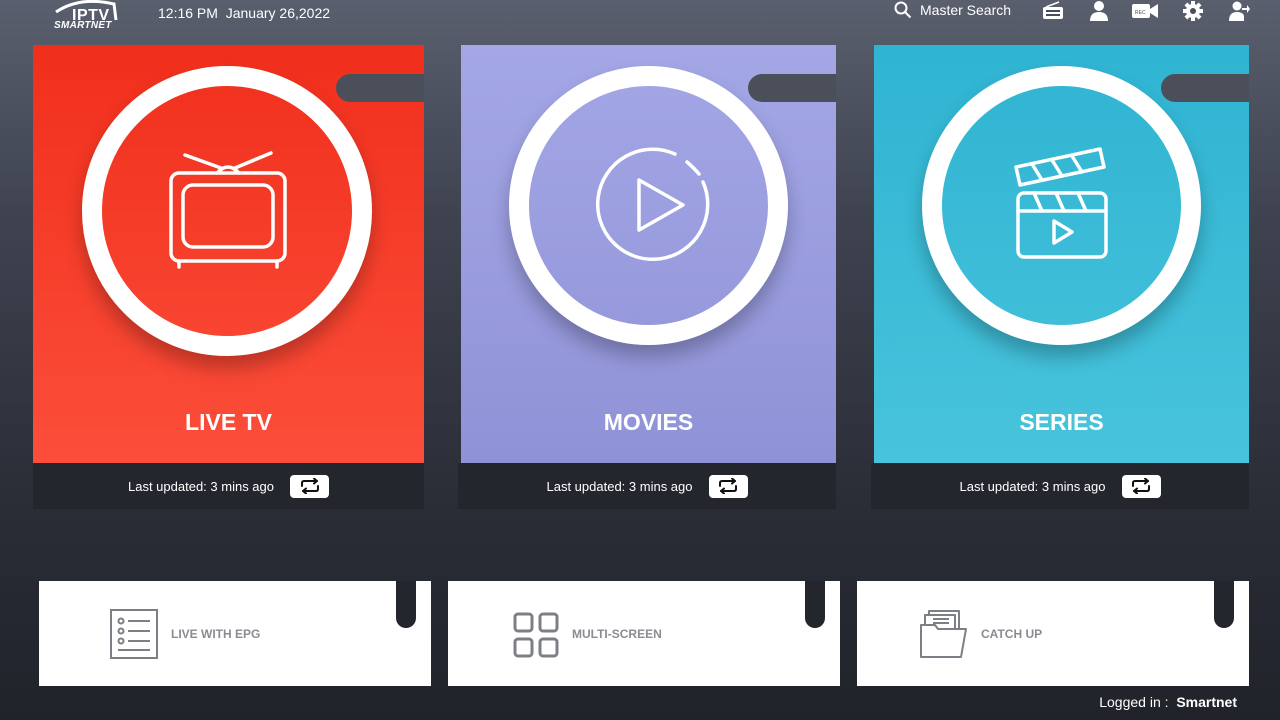 The width and height of the screenshot is (1280, 720). Describe the element at coordinates (134, 634) in the screenshot. I see `list-icon` at that location.